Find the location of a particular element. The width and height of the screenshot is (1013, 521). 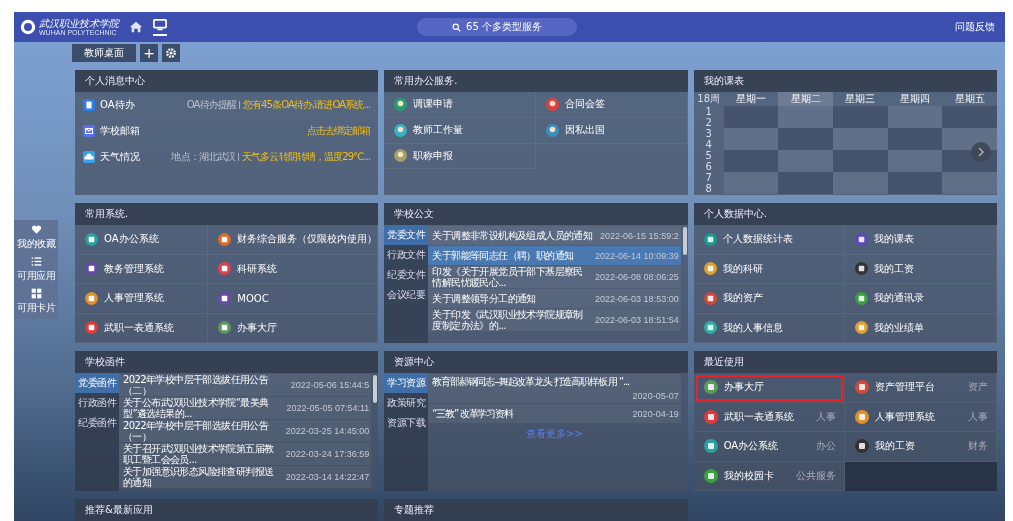

app-category: 财务 is located at coordinates (978, 446).